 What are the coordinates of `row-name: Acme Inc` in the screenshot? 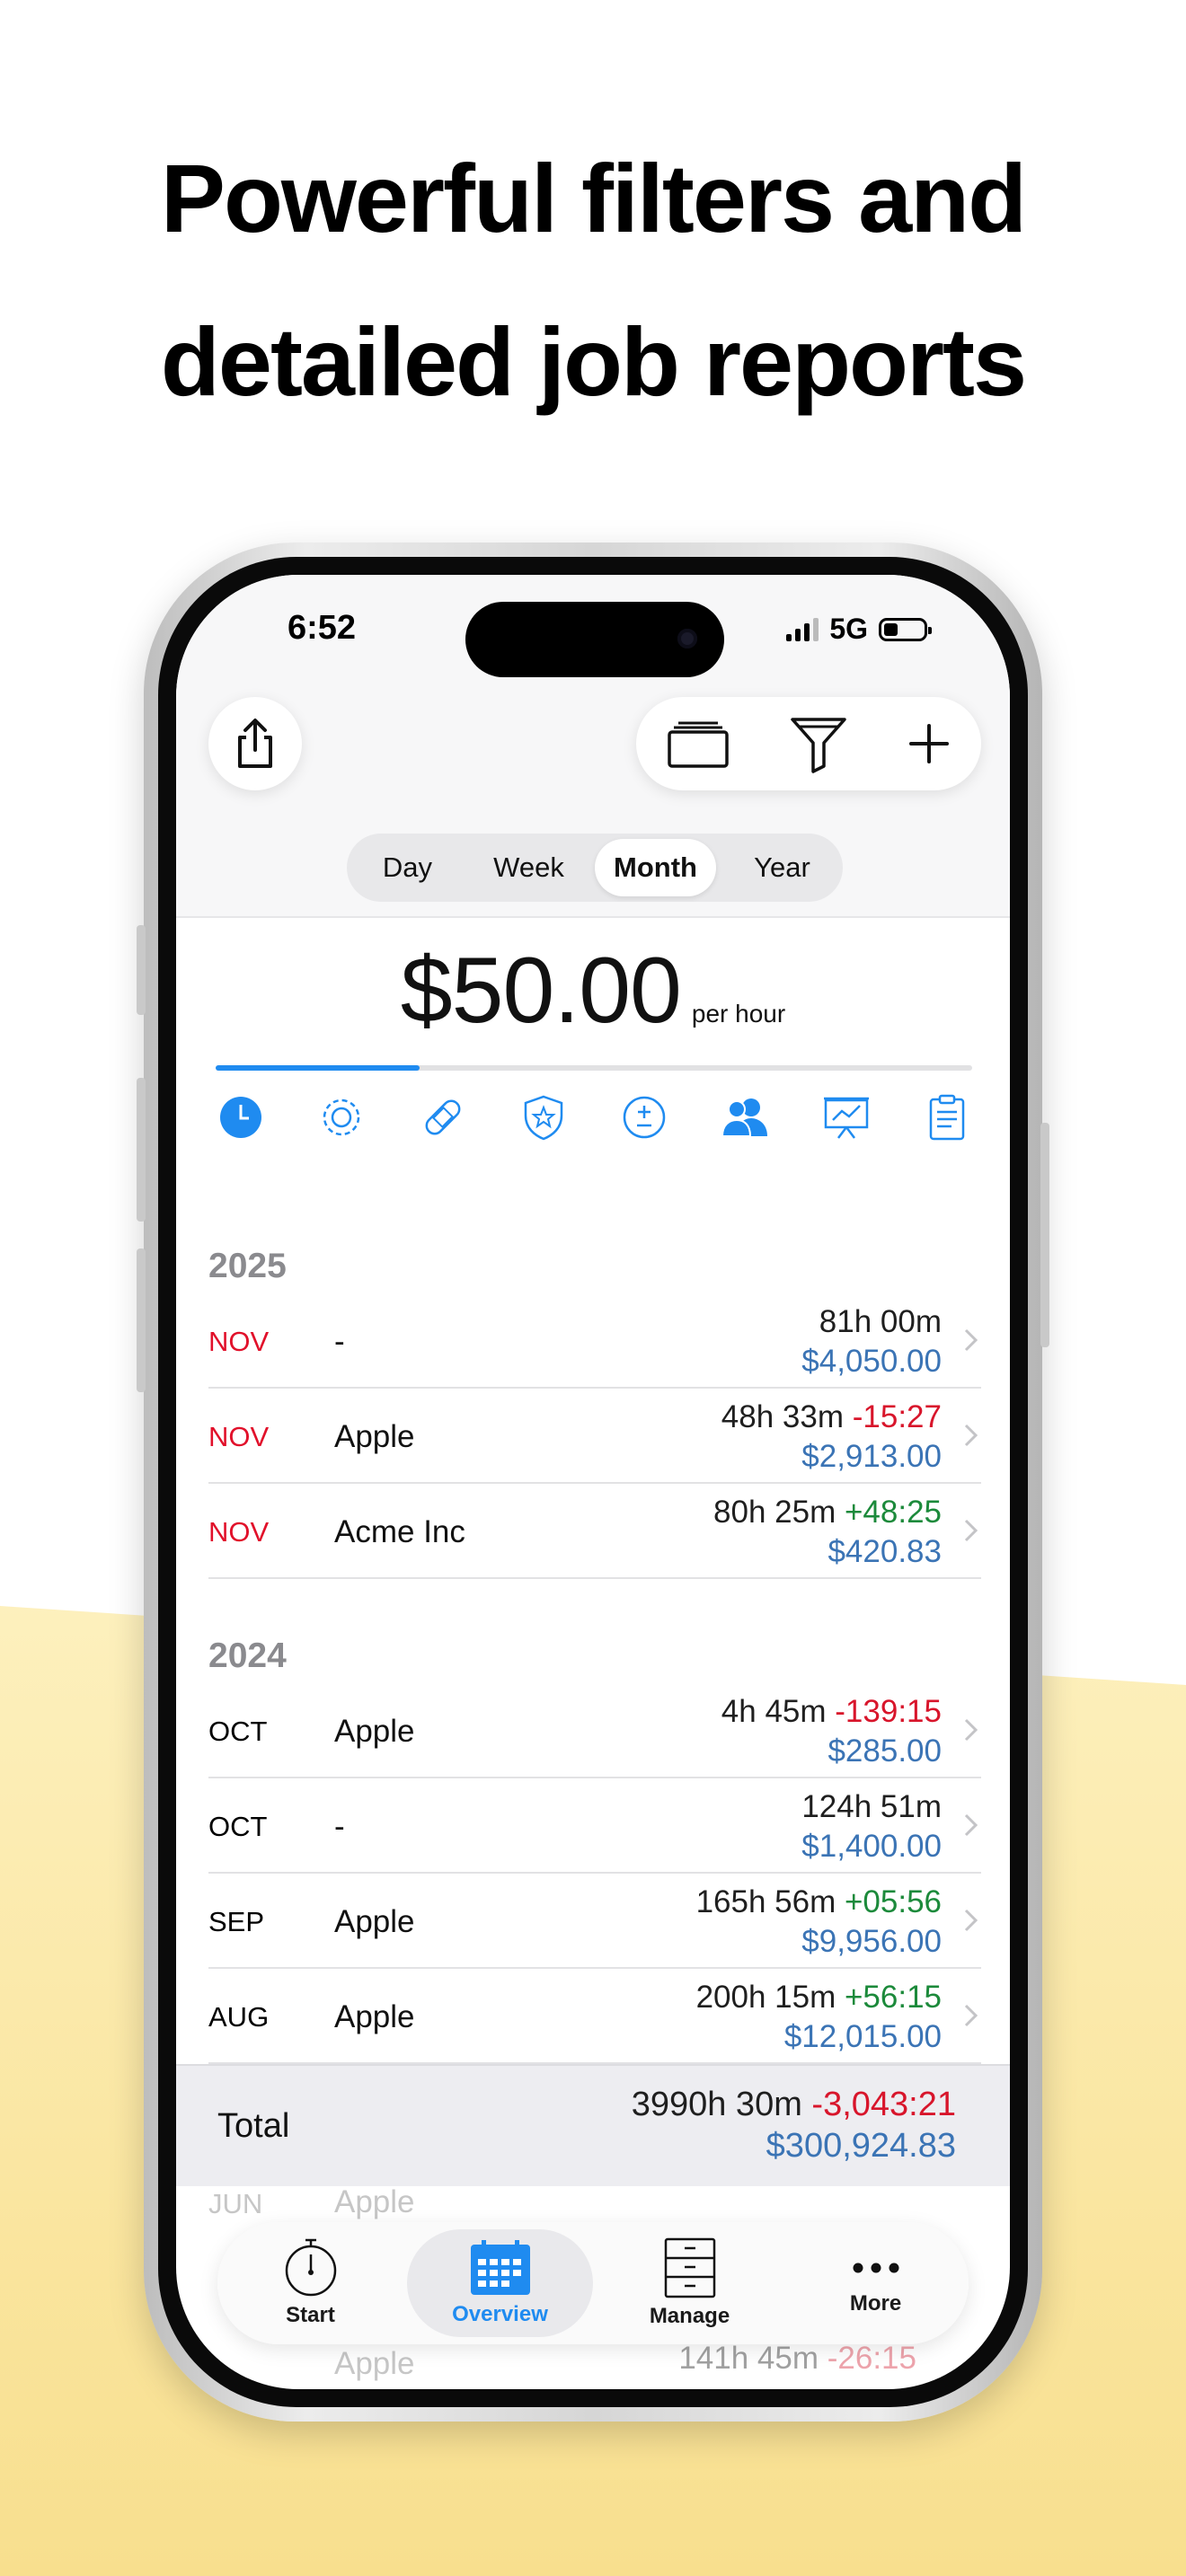 It's located at (399, 1531).